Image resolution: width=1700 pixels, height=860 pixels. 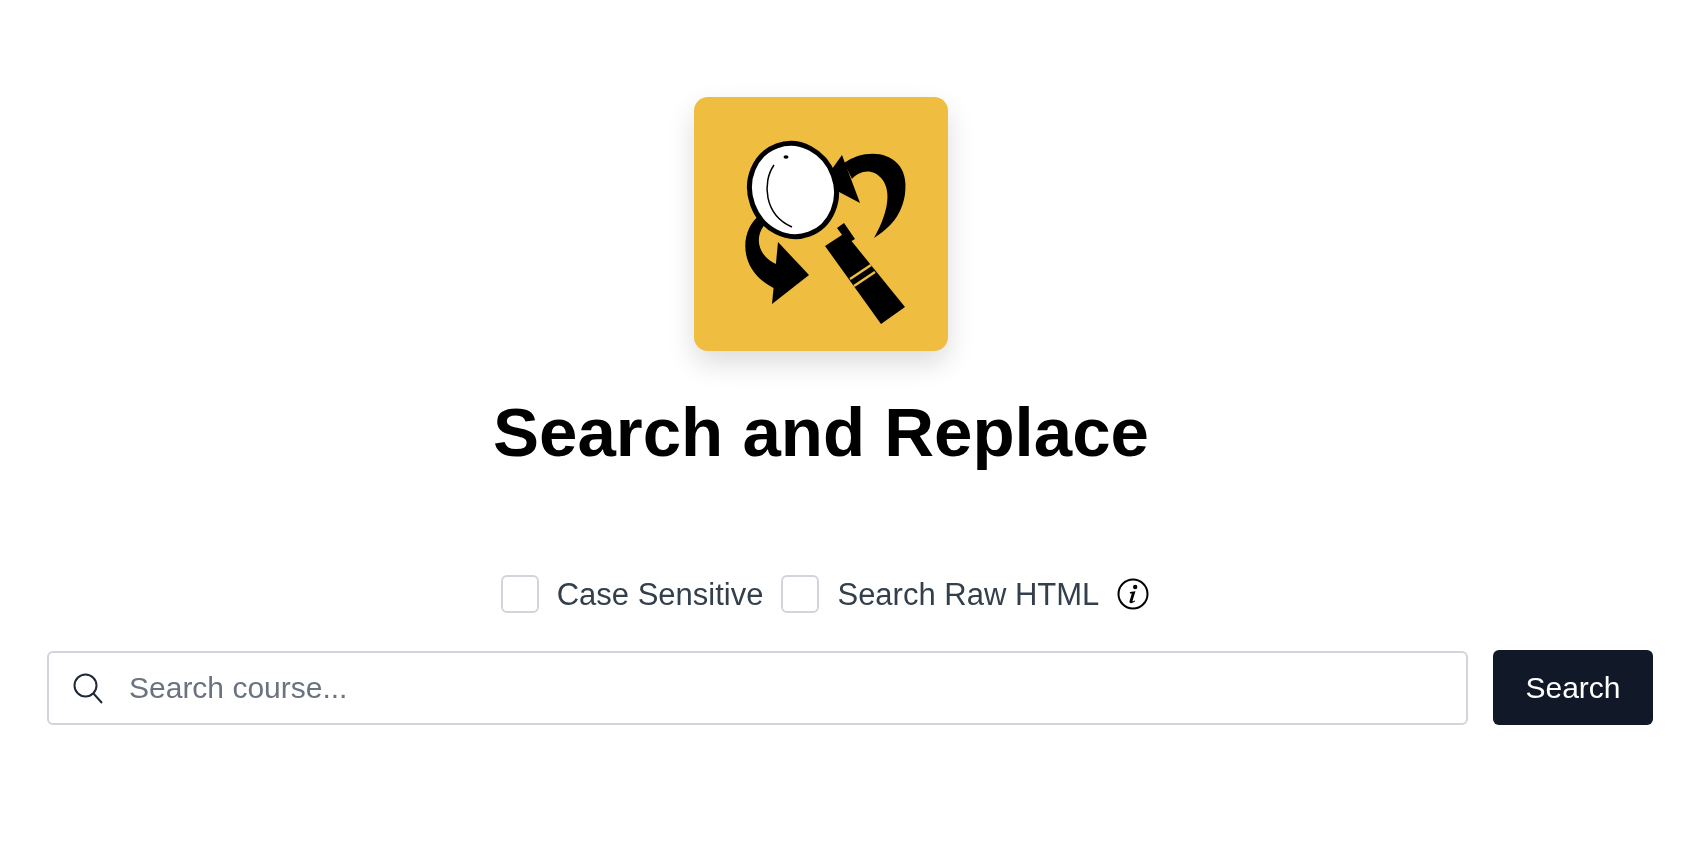 What do you see at coordinates (968, 594) in the screenshot?
I see `option-label: Search Raw HTML` at bounding box center [968, 594].